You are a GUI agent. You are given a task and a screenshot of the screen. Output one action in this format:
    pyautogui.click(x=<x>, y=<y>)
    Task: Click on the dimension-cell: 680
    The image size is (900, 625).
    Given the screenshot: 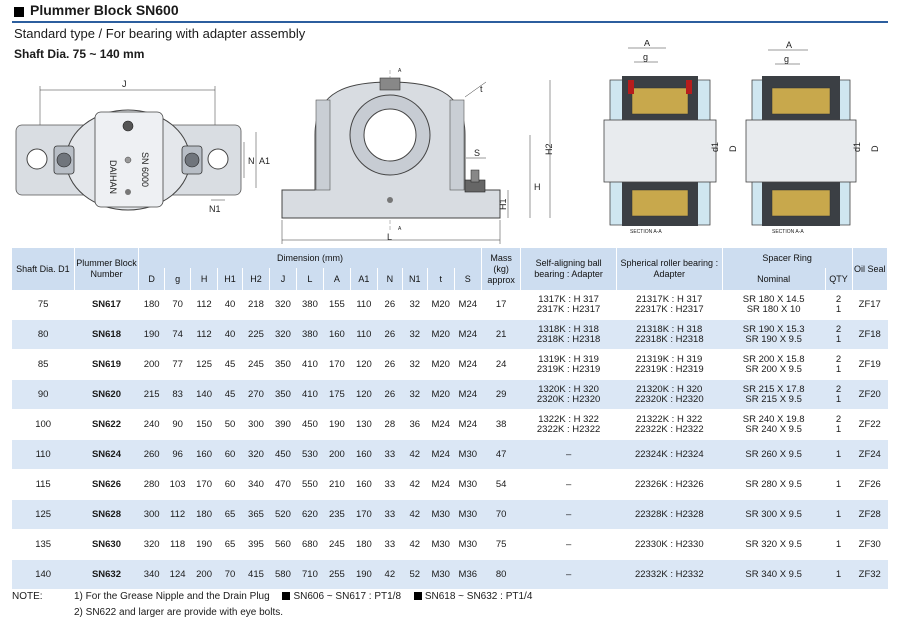 What is the action you would take?
    pyautogui.click(x=310, y=544)
    